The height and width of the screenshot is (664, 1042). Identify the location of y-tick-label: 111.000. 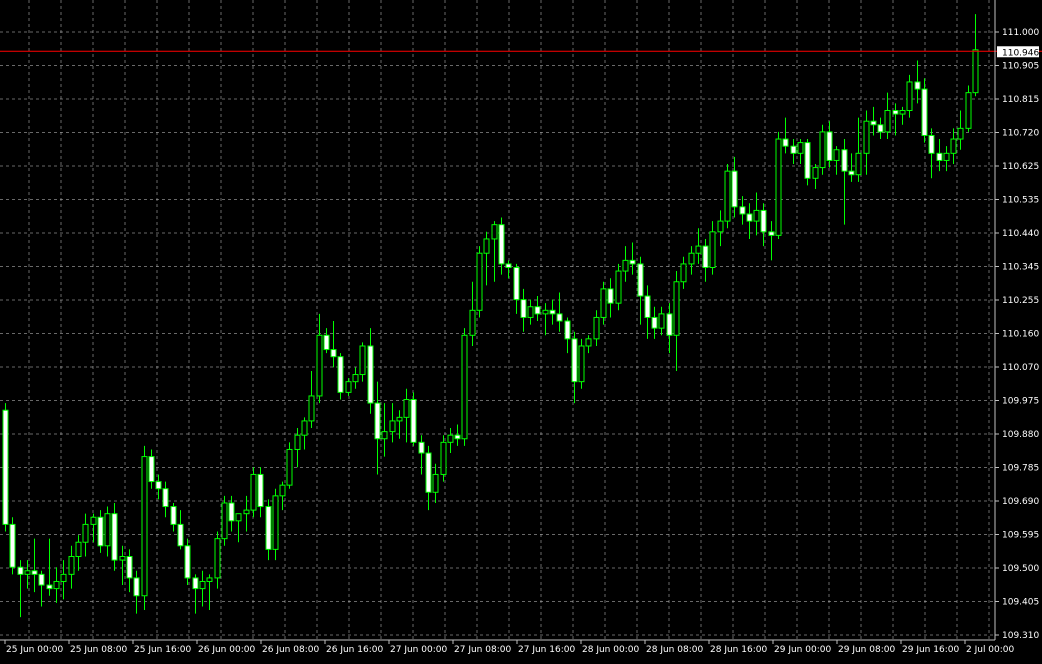
(1020, 33).